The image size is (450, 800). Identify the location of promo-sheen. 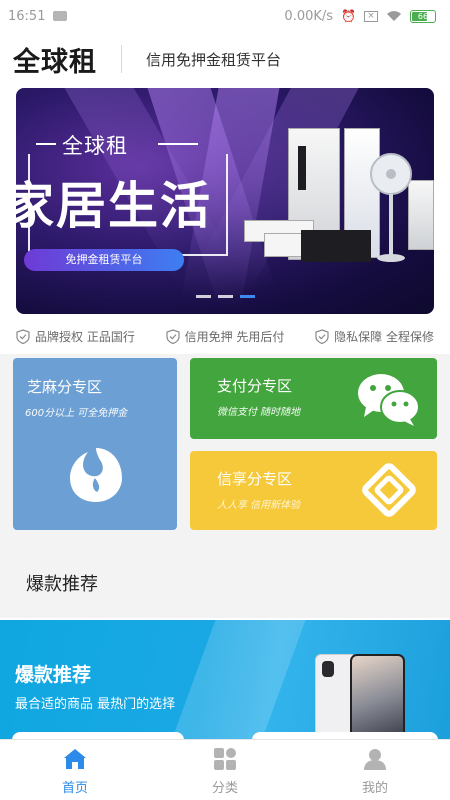
(235, 685).